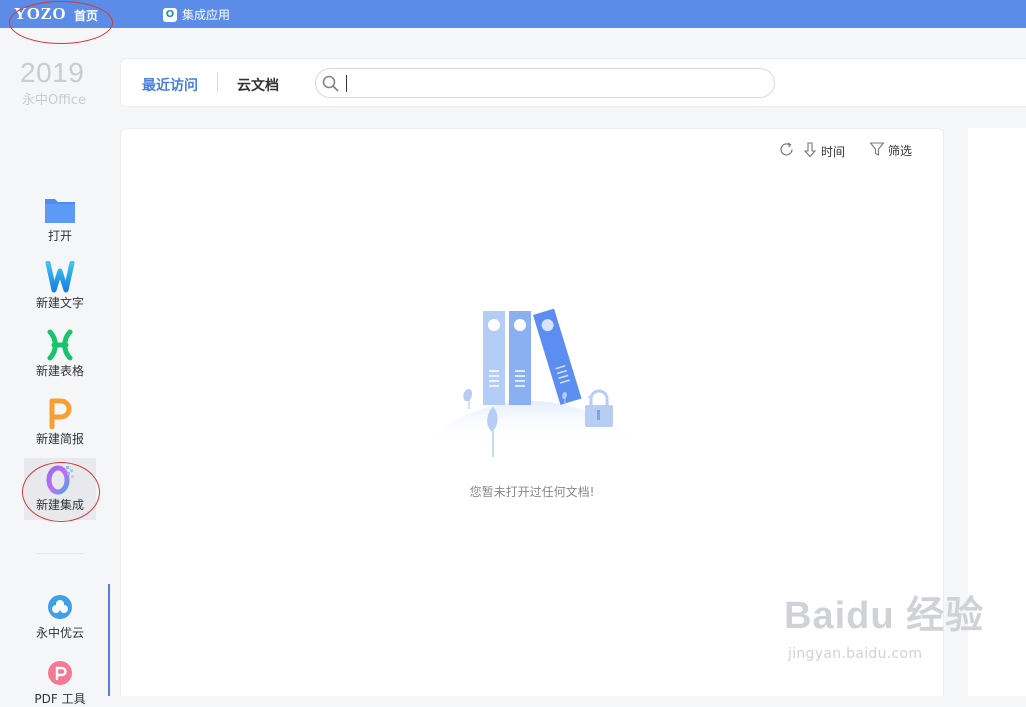 This screenshot has height=707, width=1026. What do you see at coordinates (54, 100) in the screenshot?
I see `brand-name: 永中Office` at bounding box center [54, 100].